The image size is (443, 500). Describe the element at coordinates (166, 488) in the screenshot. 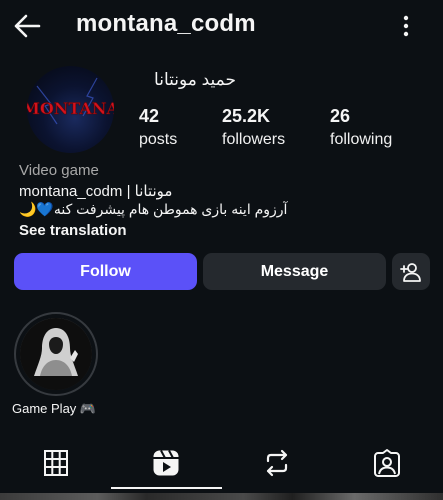

I see `active-tab-indicator` at that location.